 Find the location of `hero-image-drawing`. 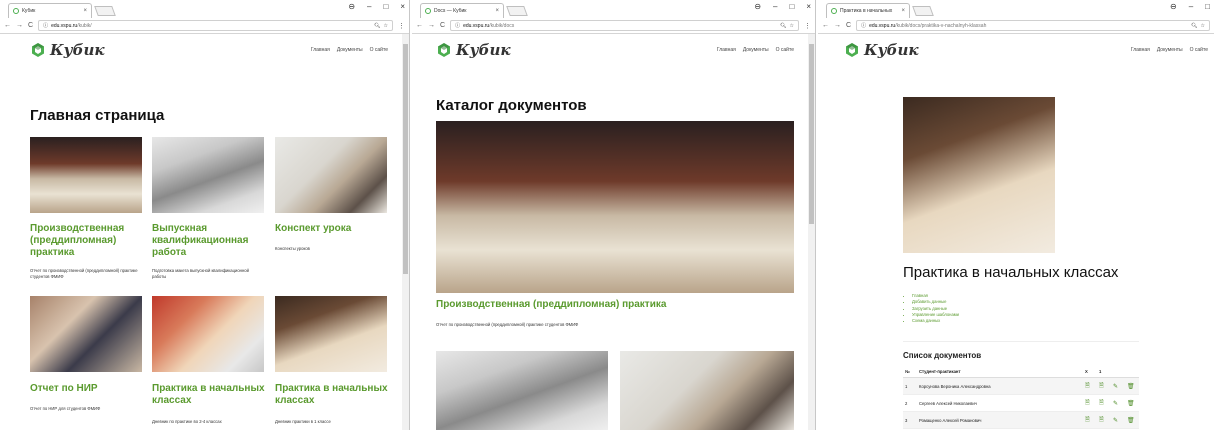

hero-image-drawing is located at coordinates (979, 175).